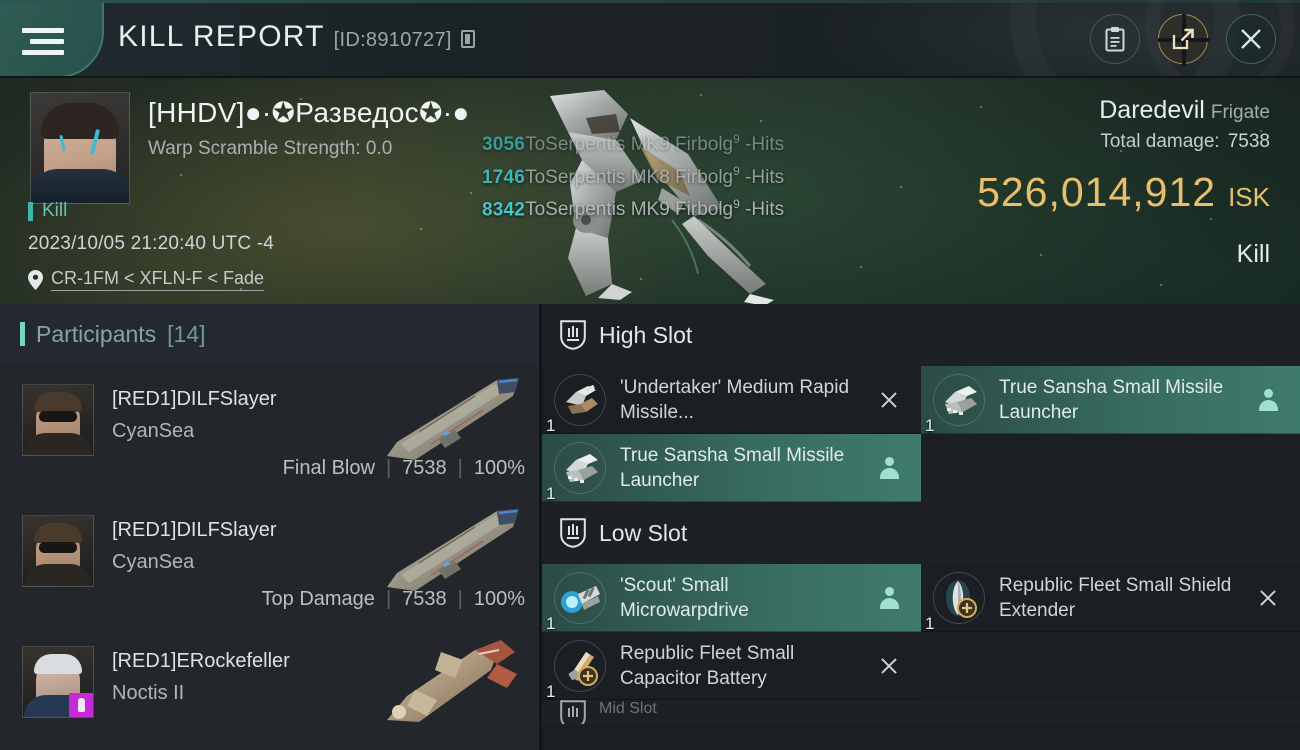  I want to click on close-icon, so click(1251, 39).